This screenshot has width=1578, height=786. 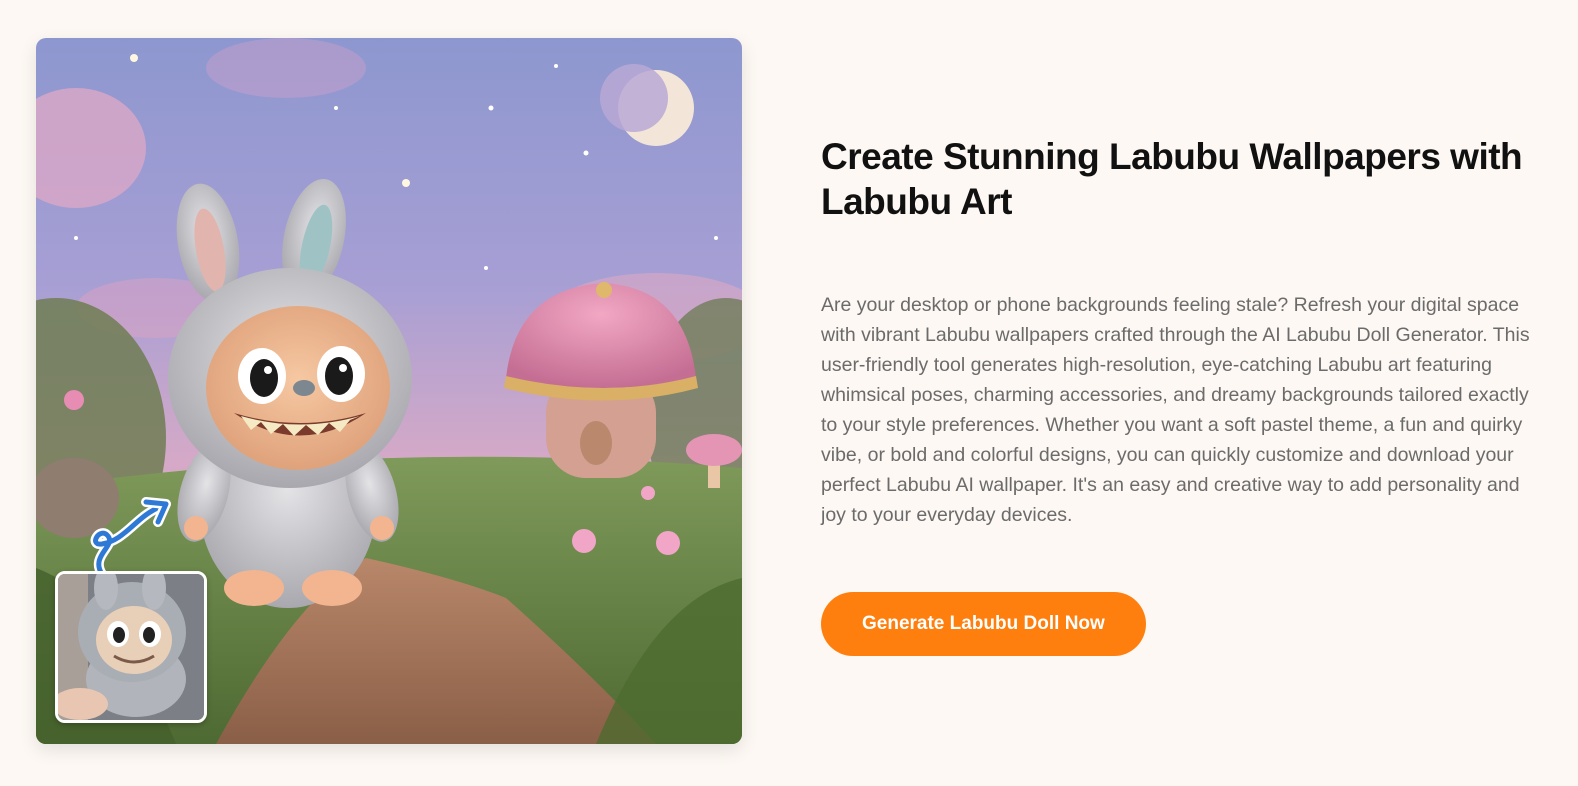 I want to click on generate-labubu-doll-button: Generate Labubu Doll Now, so click(x=983, y=624).